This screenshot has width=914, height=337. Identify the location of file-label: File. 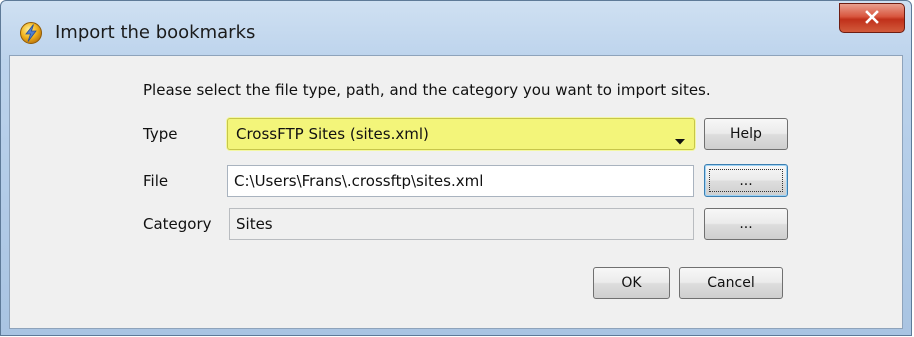
(156, 181).